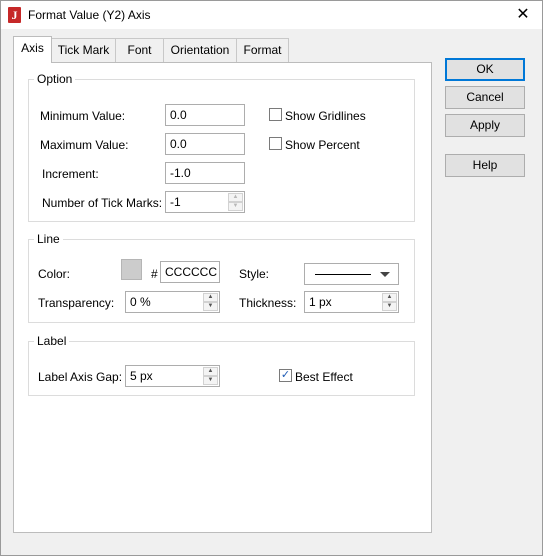  I want to click on tick-marks-value: -1, so click(175, 202).